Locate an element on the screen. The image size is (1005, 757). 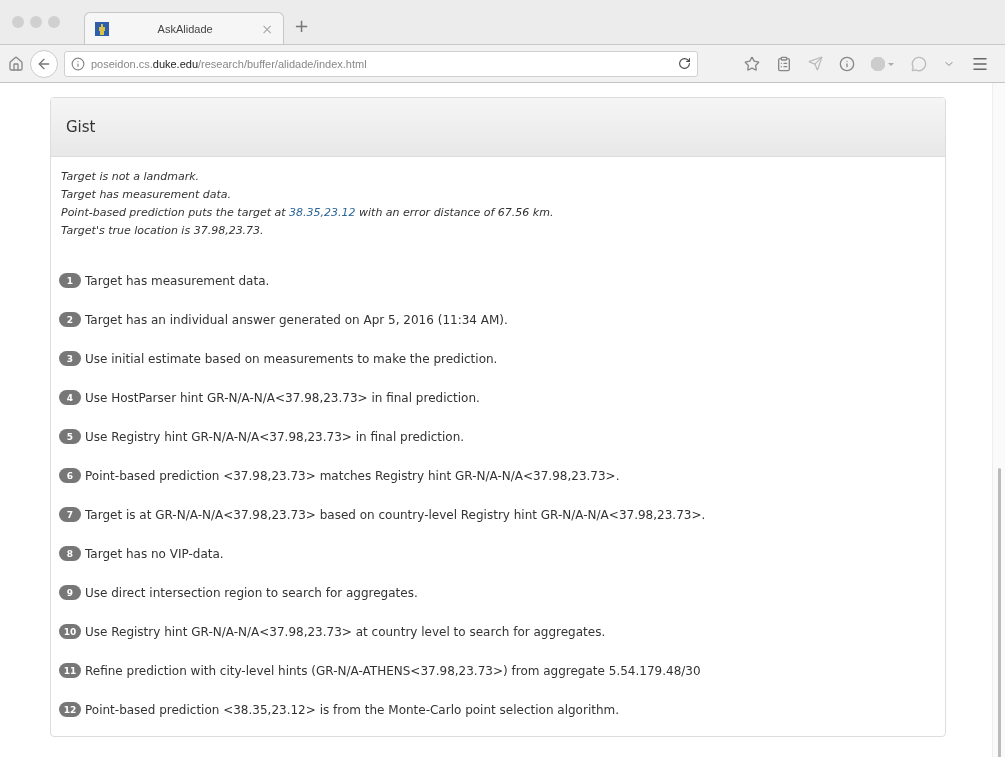
speech-bubble-icon is located at coordinates (919, 63).